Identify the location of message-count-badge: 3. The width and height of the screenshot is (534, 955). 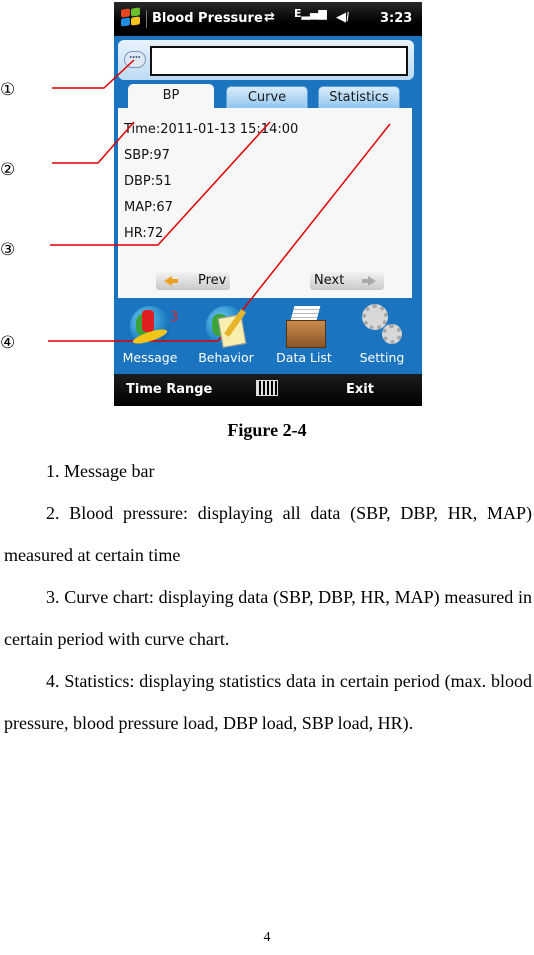
(174, 317).